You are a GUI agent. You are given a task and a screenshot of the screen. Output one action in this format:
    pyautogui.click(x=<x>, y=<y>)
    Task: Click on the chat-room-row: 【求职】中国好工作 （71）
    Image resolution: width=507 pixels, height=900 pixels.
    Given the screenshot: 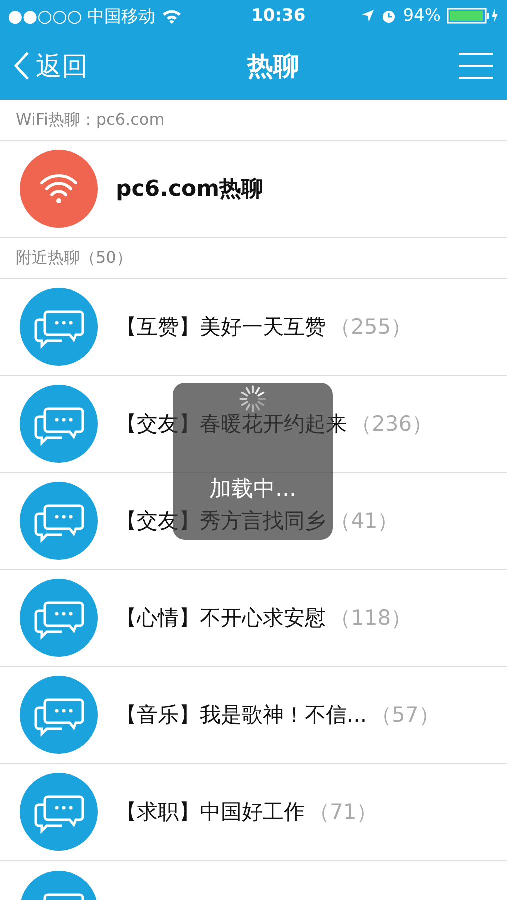 What is the action you would take?
    pyautogui.click(x=253, y=812)
    